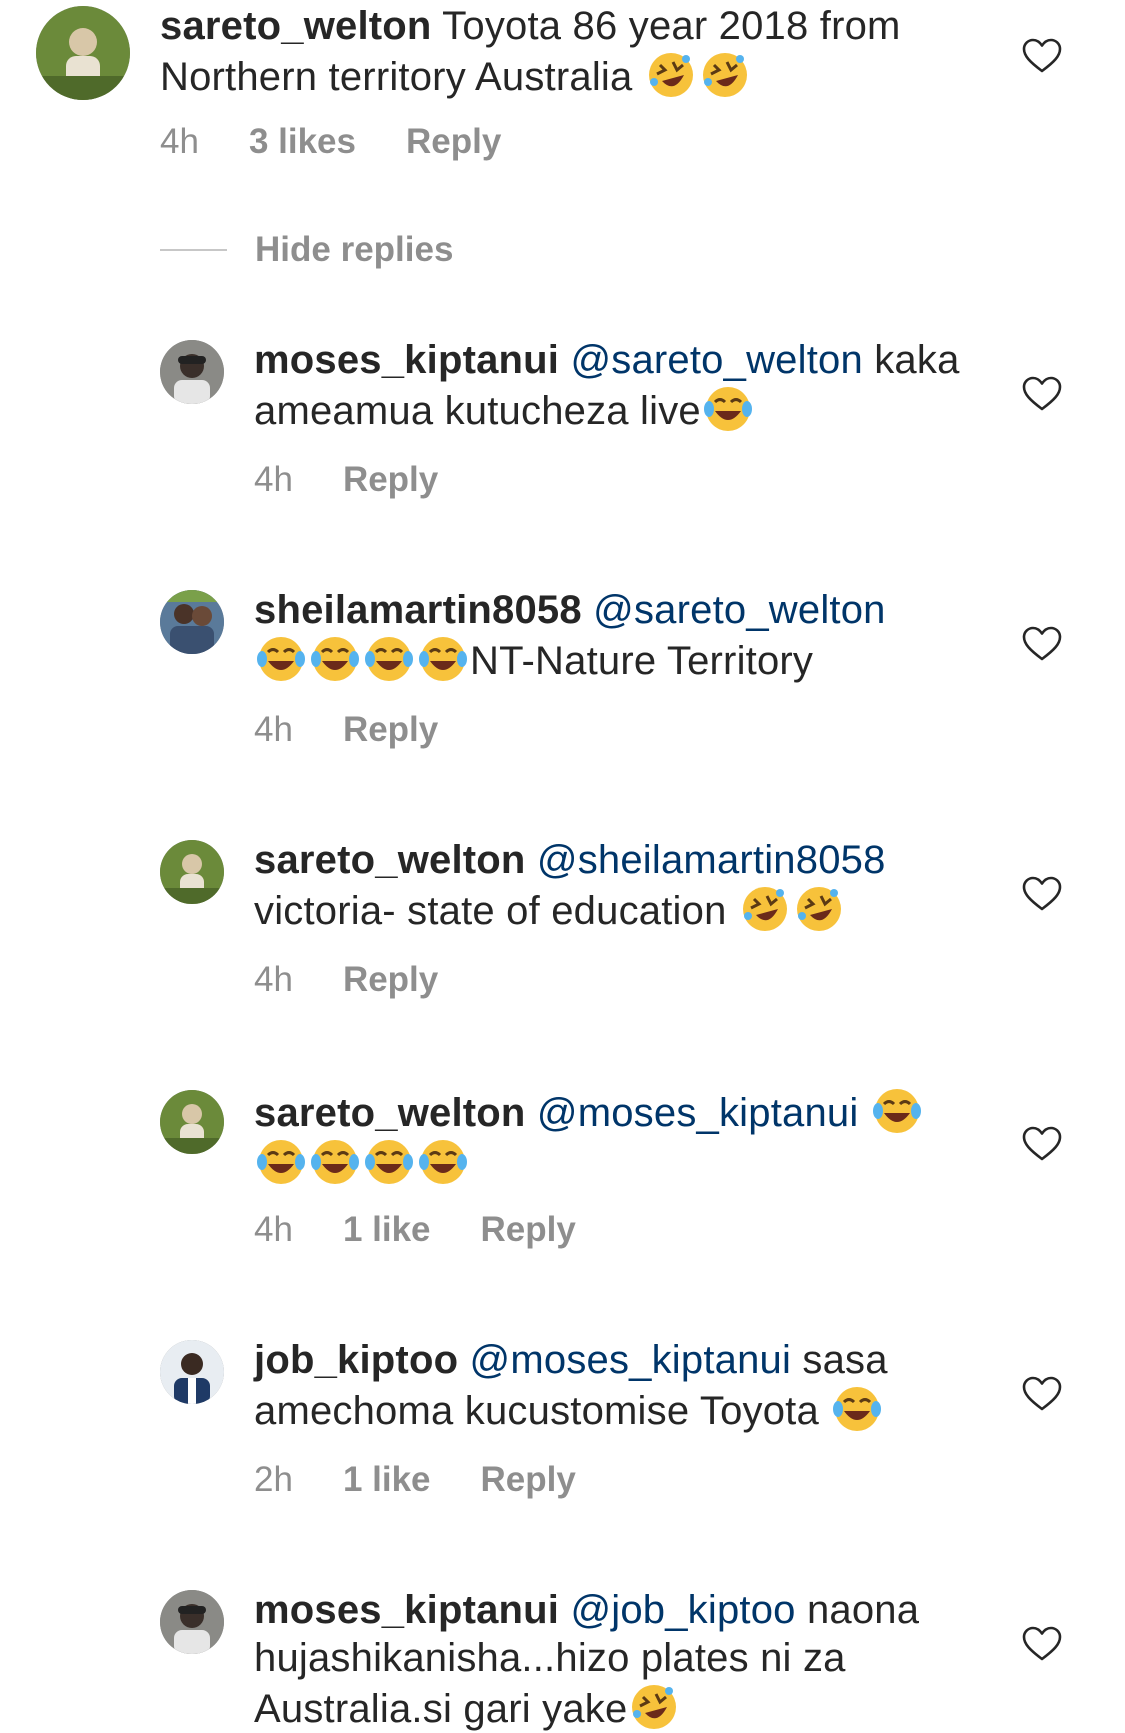 Image resolution: width=1125 pixels, height=1733 pixels. I want to click on reply-body: NT-Nature Territory, so click(642, 661).